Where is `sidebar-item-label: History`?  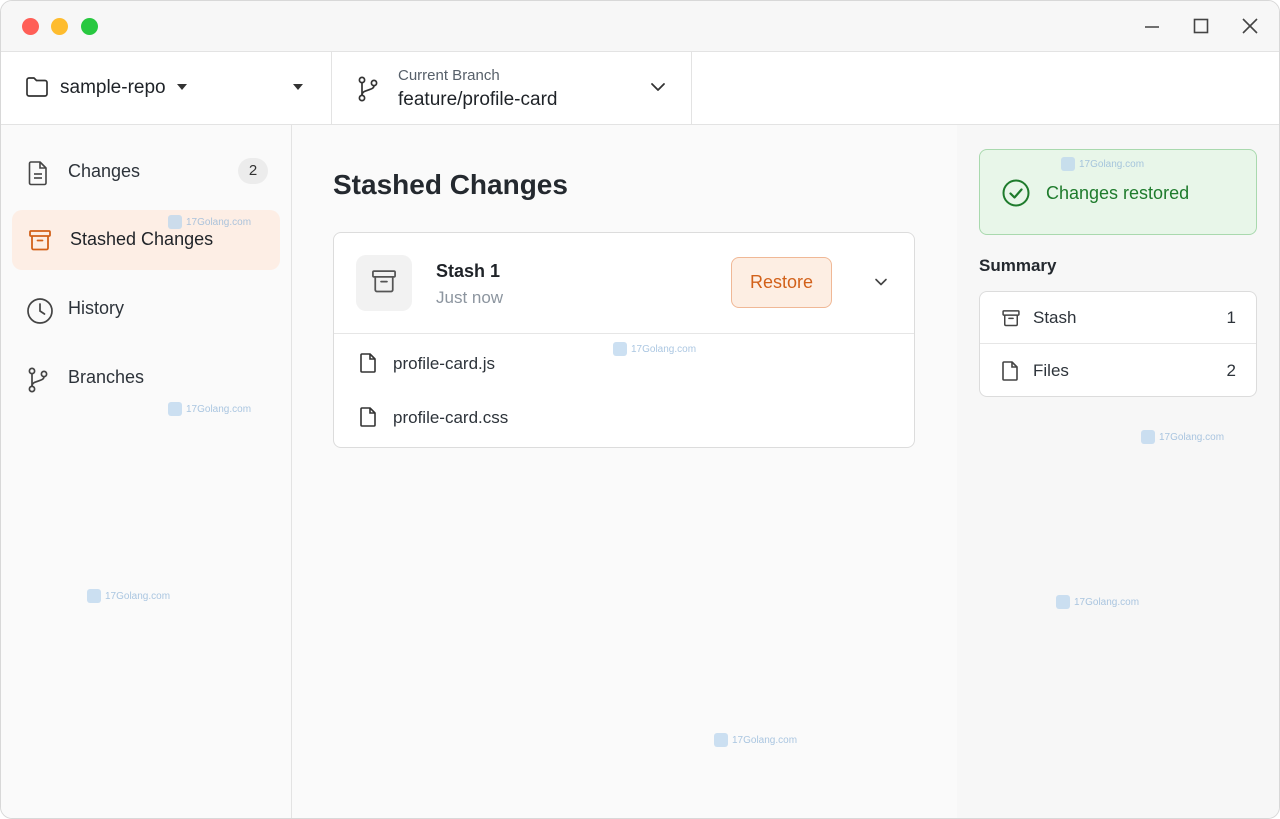 sidebar-item-label: History is located at coordinates (96, 308).